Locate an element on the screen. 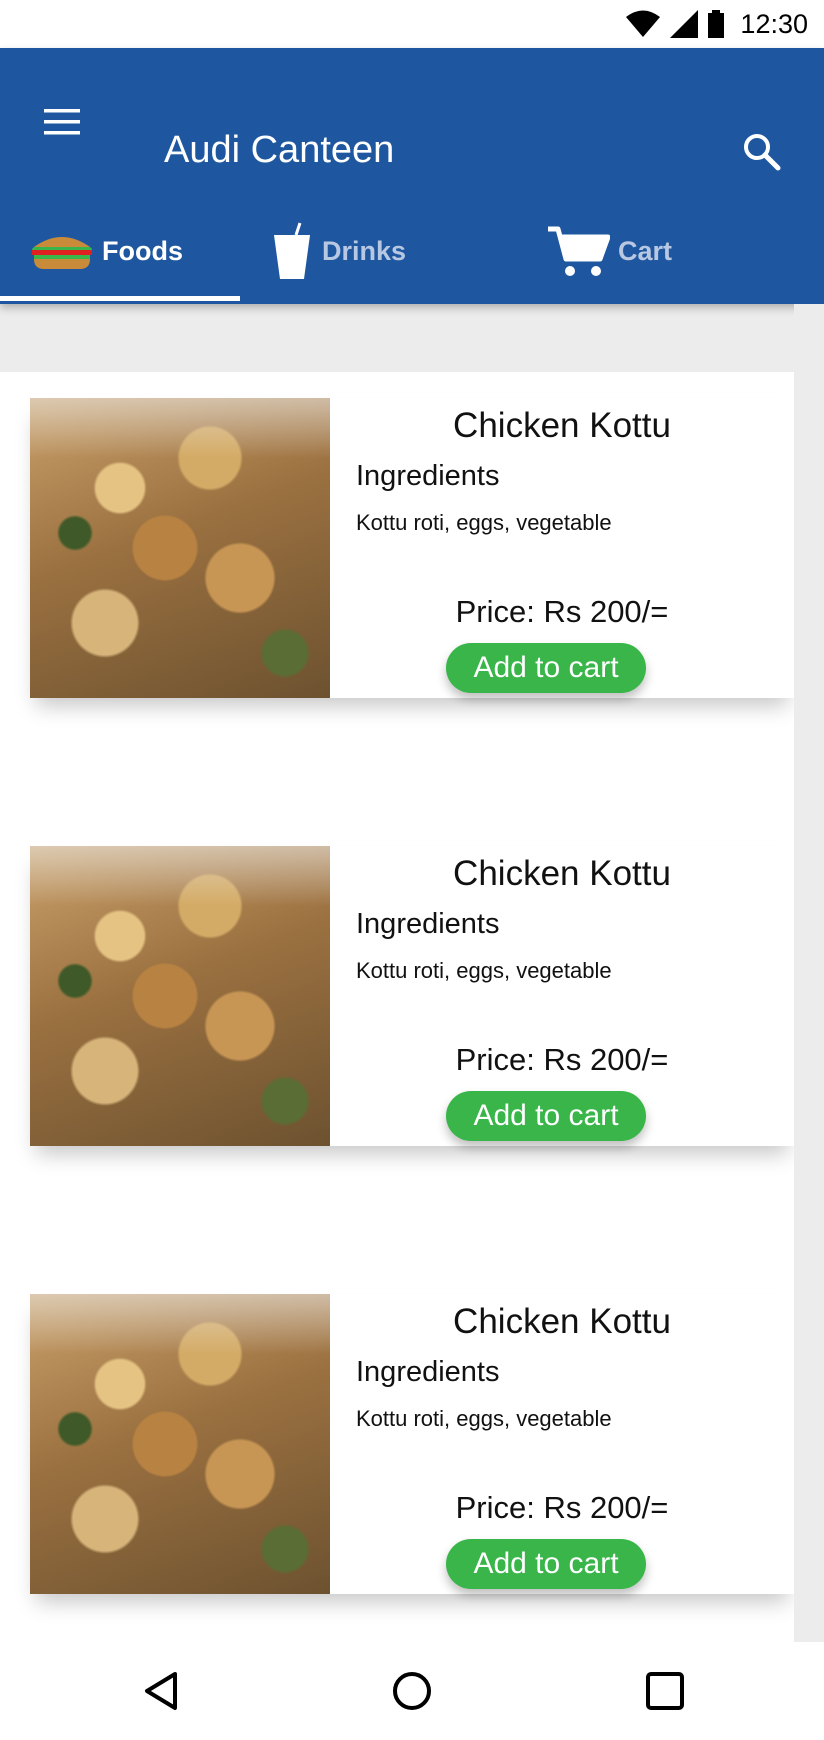 This screenshot has height=1740, width=824. system-navigation-bar is located at coordinates (412, 1691).